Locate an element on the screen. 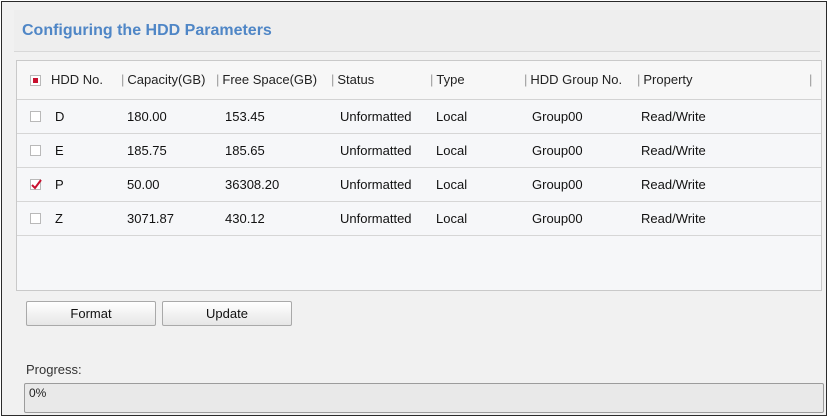 This screenshot has width=830, height=419. progress-value: 0% is located at coordinates (38, 393).